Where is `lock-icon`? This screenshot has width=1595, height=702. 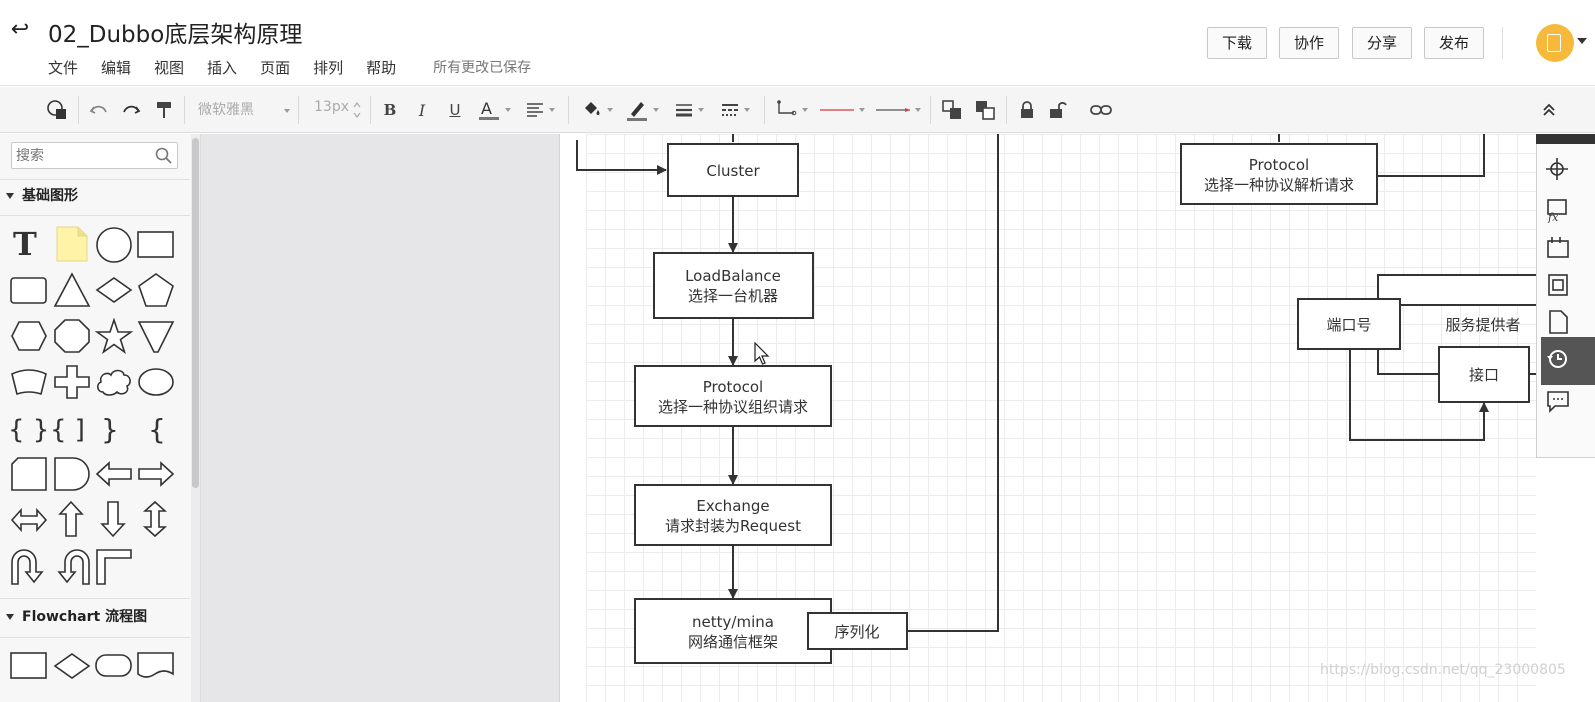
lock-icon is located at coordinates (1027, 110).